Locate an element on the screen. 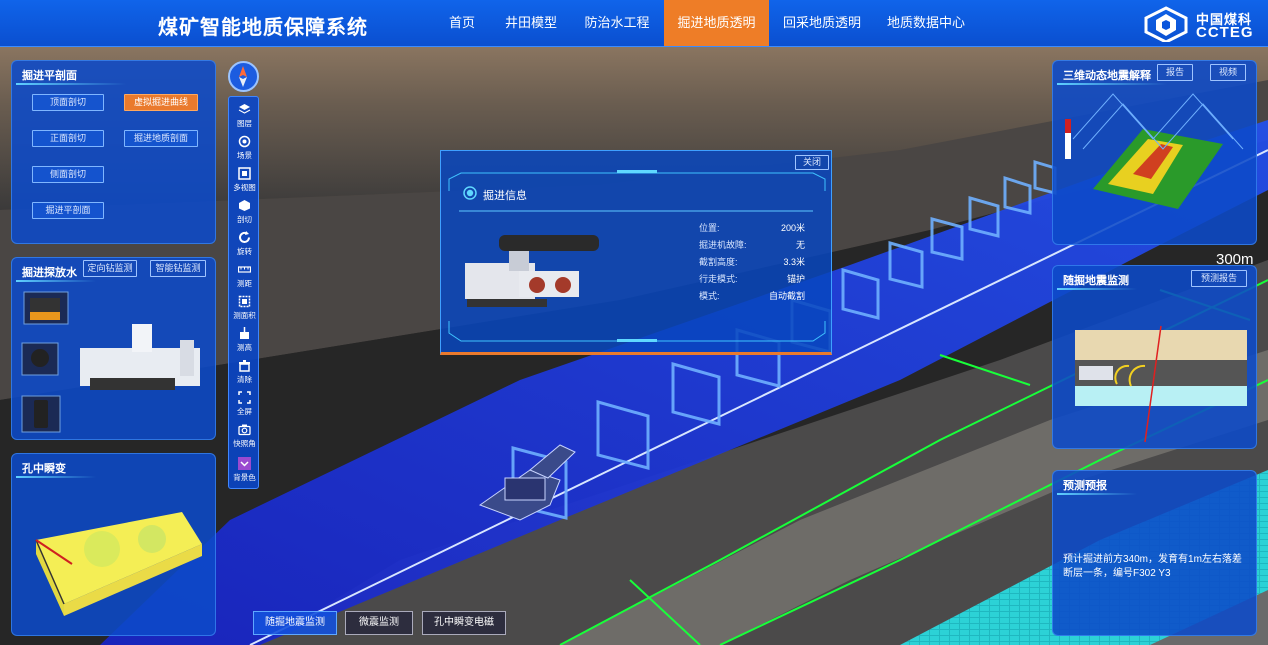 The height and width of the screenshot is (645, 1268). height-icon is located at coordinates (244, 333).